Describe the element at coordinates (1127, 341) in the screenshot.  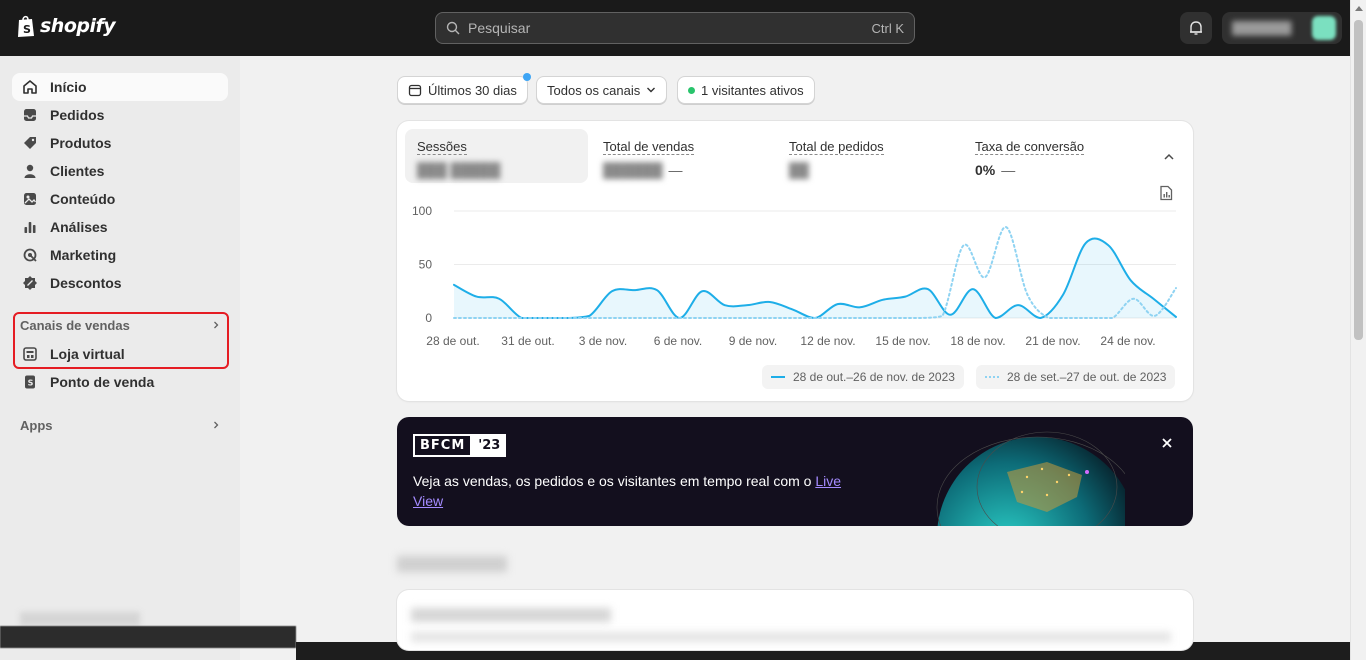
I see `x-tick-label: 24 de nov.` at that location.